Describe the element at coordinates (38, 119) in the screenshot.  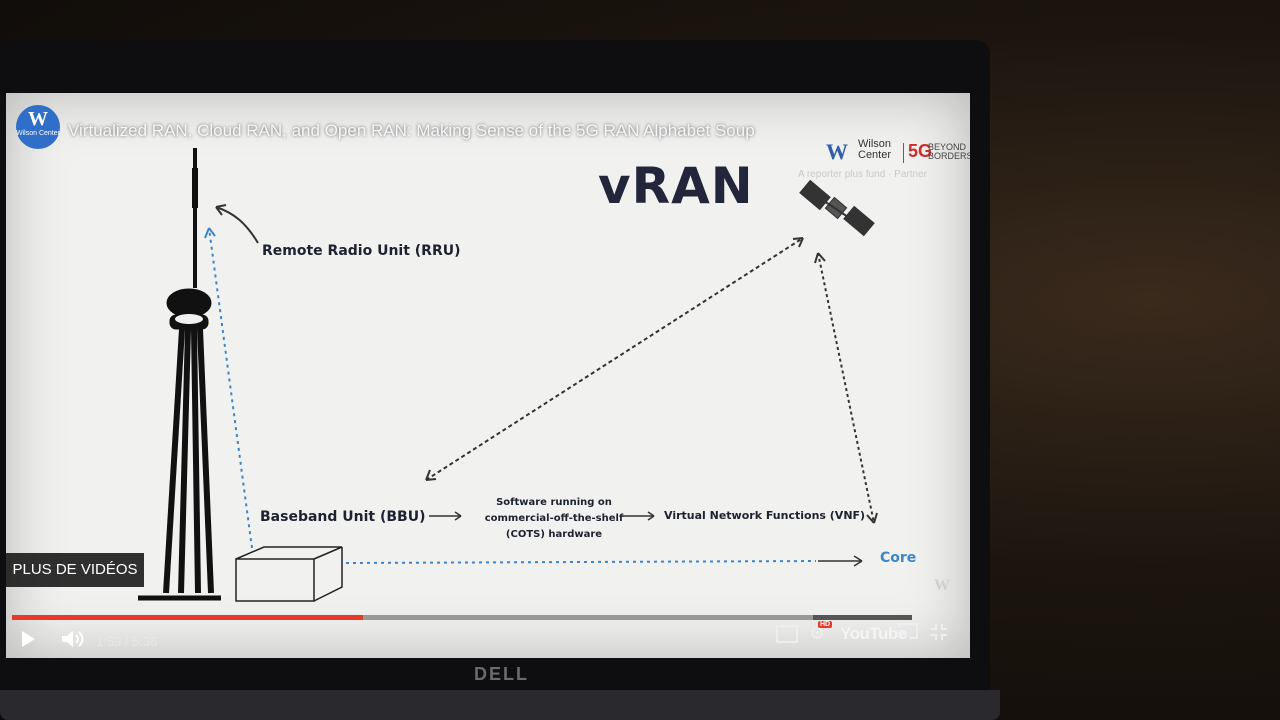
I see `channel-logo-letter: W` at that location.